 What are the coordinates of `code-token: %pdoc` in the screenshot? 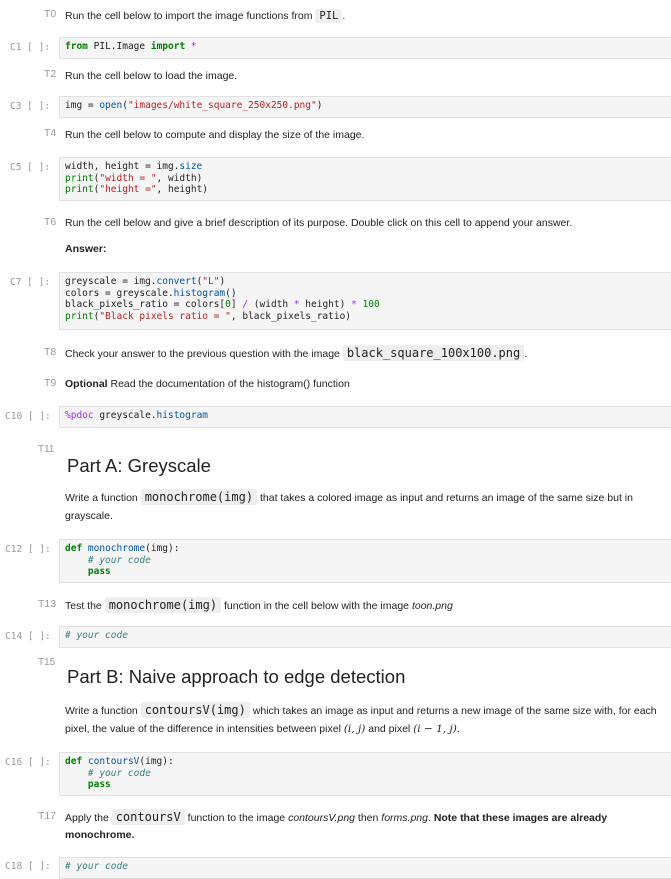 It's located at (79, 415).